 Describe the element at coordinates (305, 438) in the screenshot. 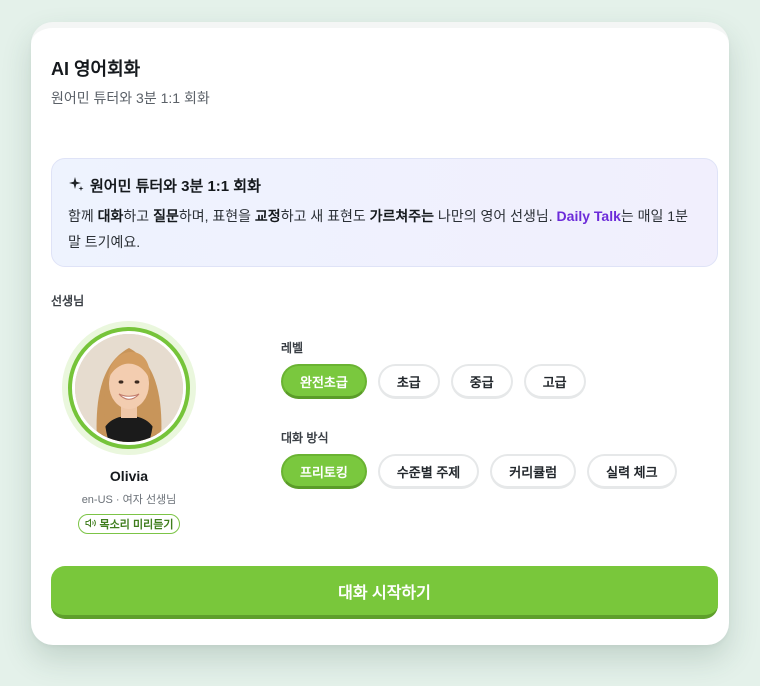

I see `mode-label: 대화 방식` at that location.